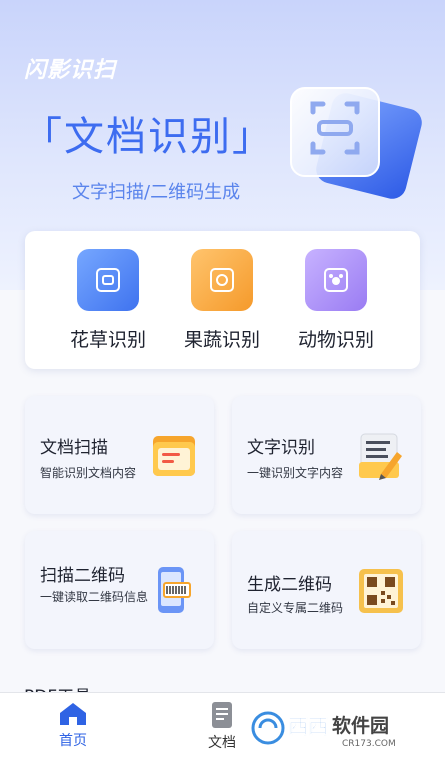  What do you see at coordinates (73, 714) in the screenshot?
I see `home-icon` at bounding box center [73, 714].